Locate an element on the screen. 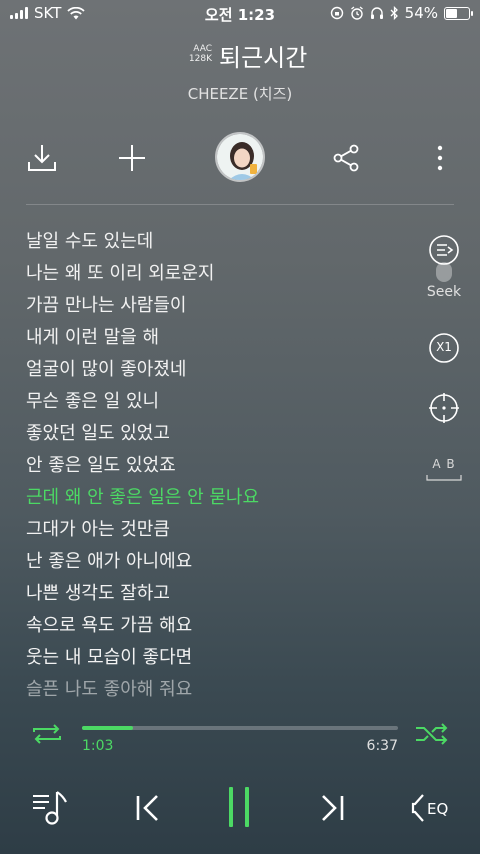 The width and height of the screenshot is (480, 854). shuffle-icon is located at coordinates (432, 734).